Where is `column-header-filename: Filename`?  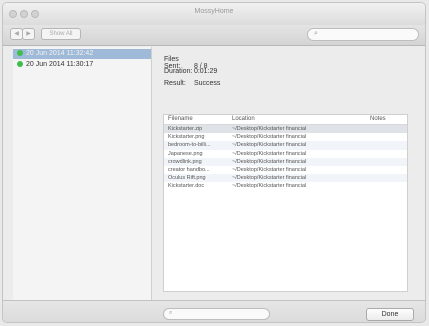
column-header-filename: Filename is located at coordinates (180, 119).